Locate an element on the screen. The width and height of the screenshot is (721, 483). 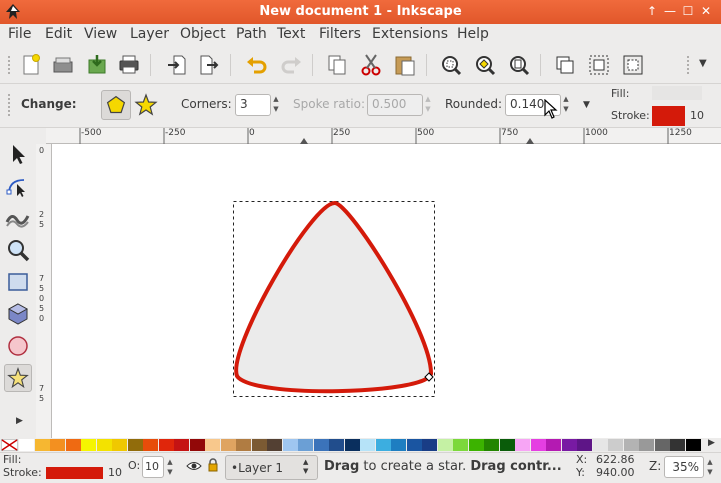
rounded-triangle-shape is located at coordinates (334, 297).